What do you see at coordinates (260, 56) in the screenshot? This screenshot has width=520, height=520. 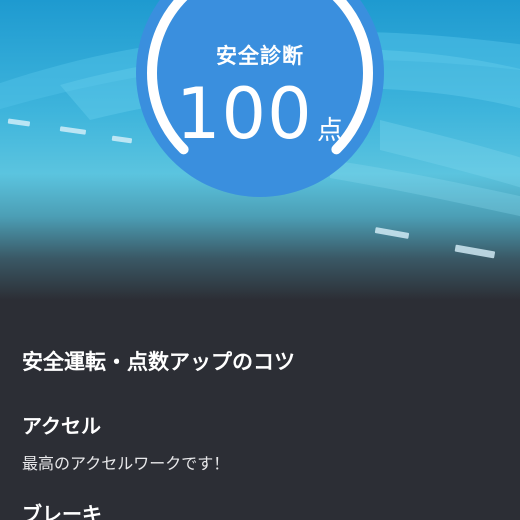 I see `gauge-title: 安全診断` at bounding box center [260, 56].